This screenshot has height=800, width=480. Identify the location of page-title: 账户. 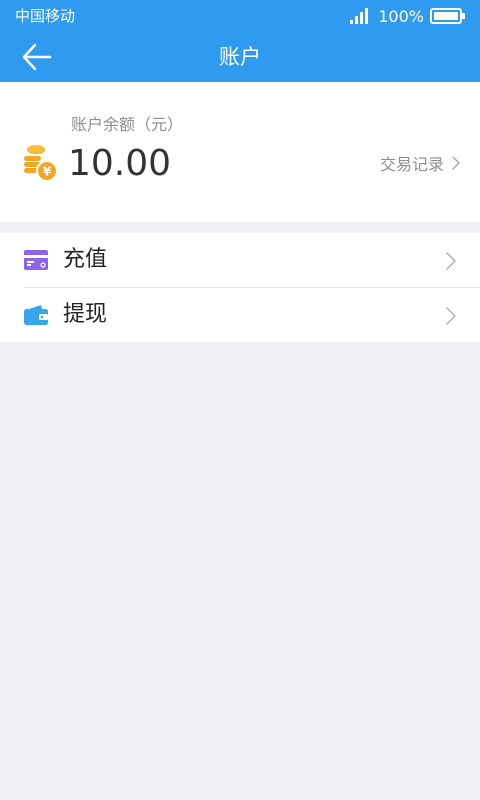
(240, 57).